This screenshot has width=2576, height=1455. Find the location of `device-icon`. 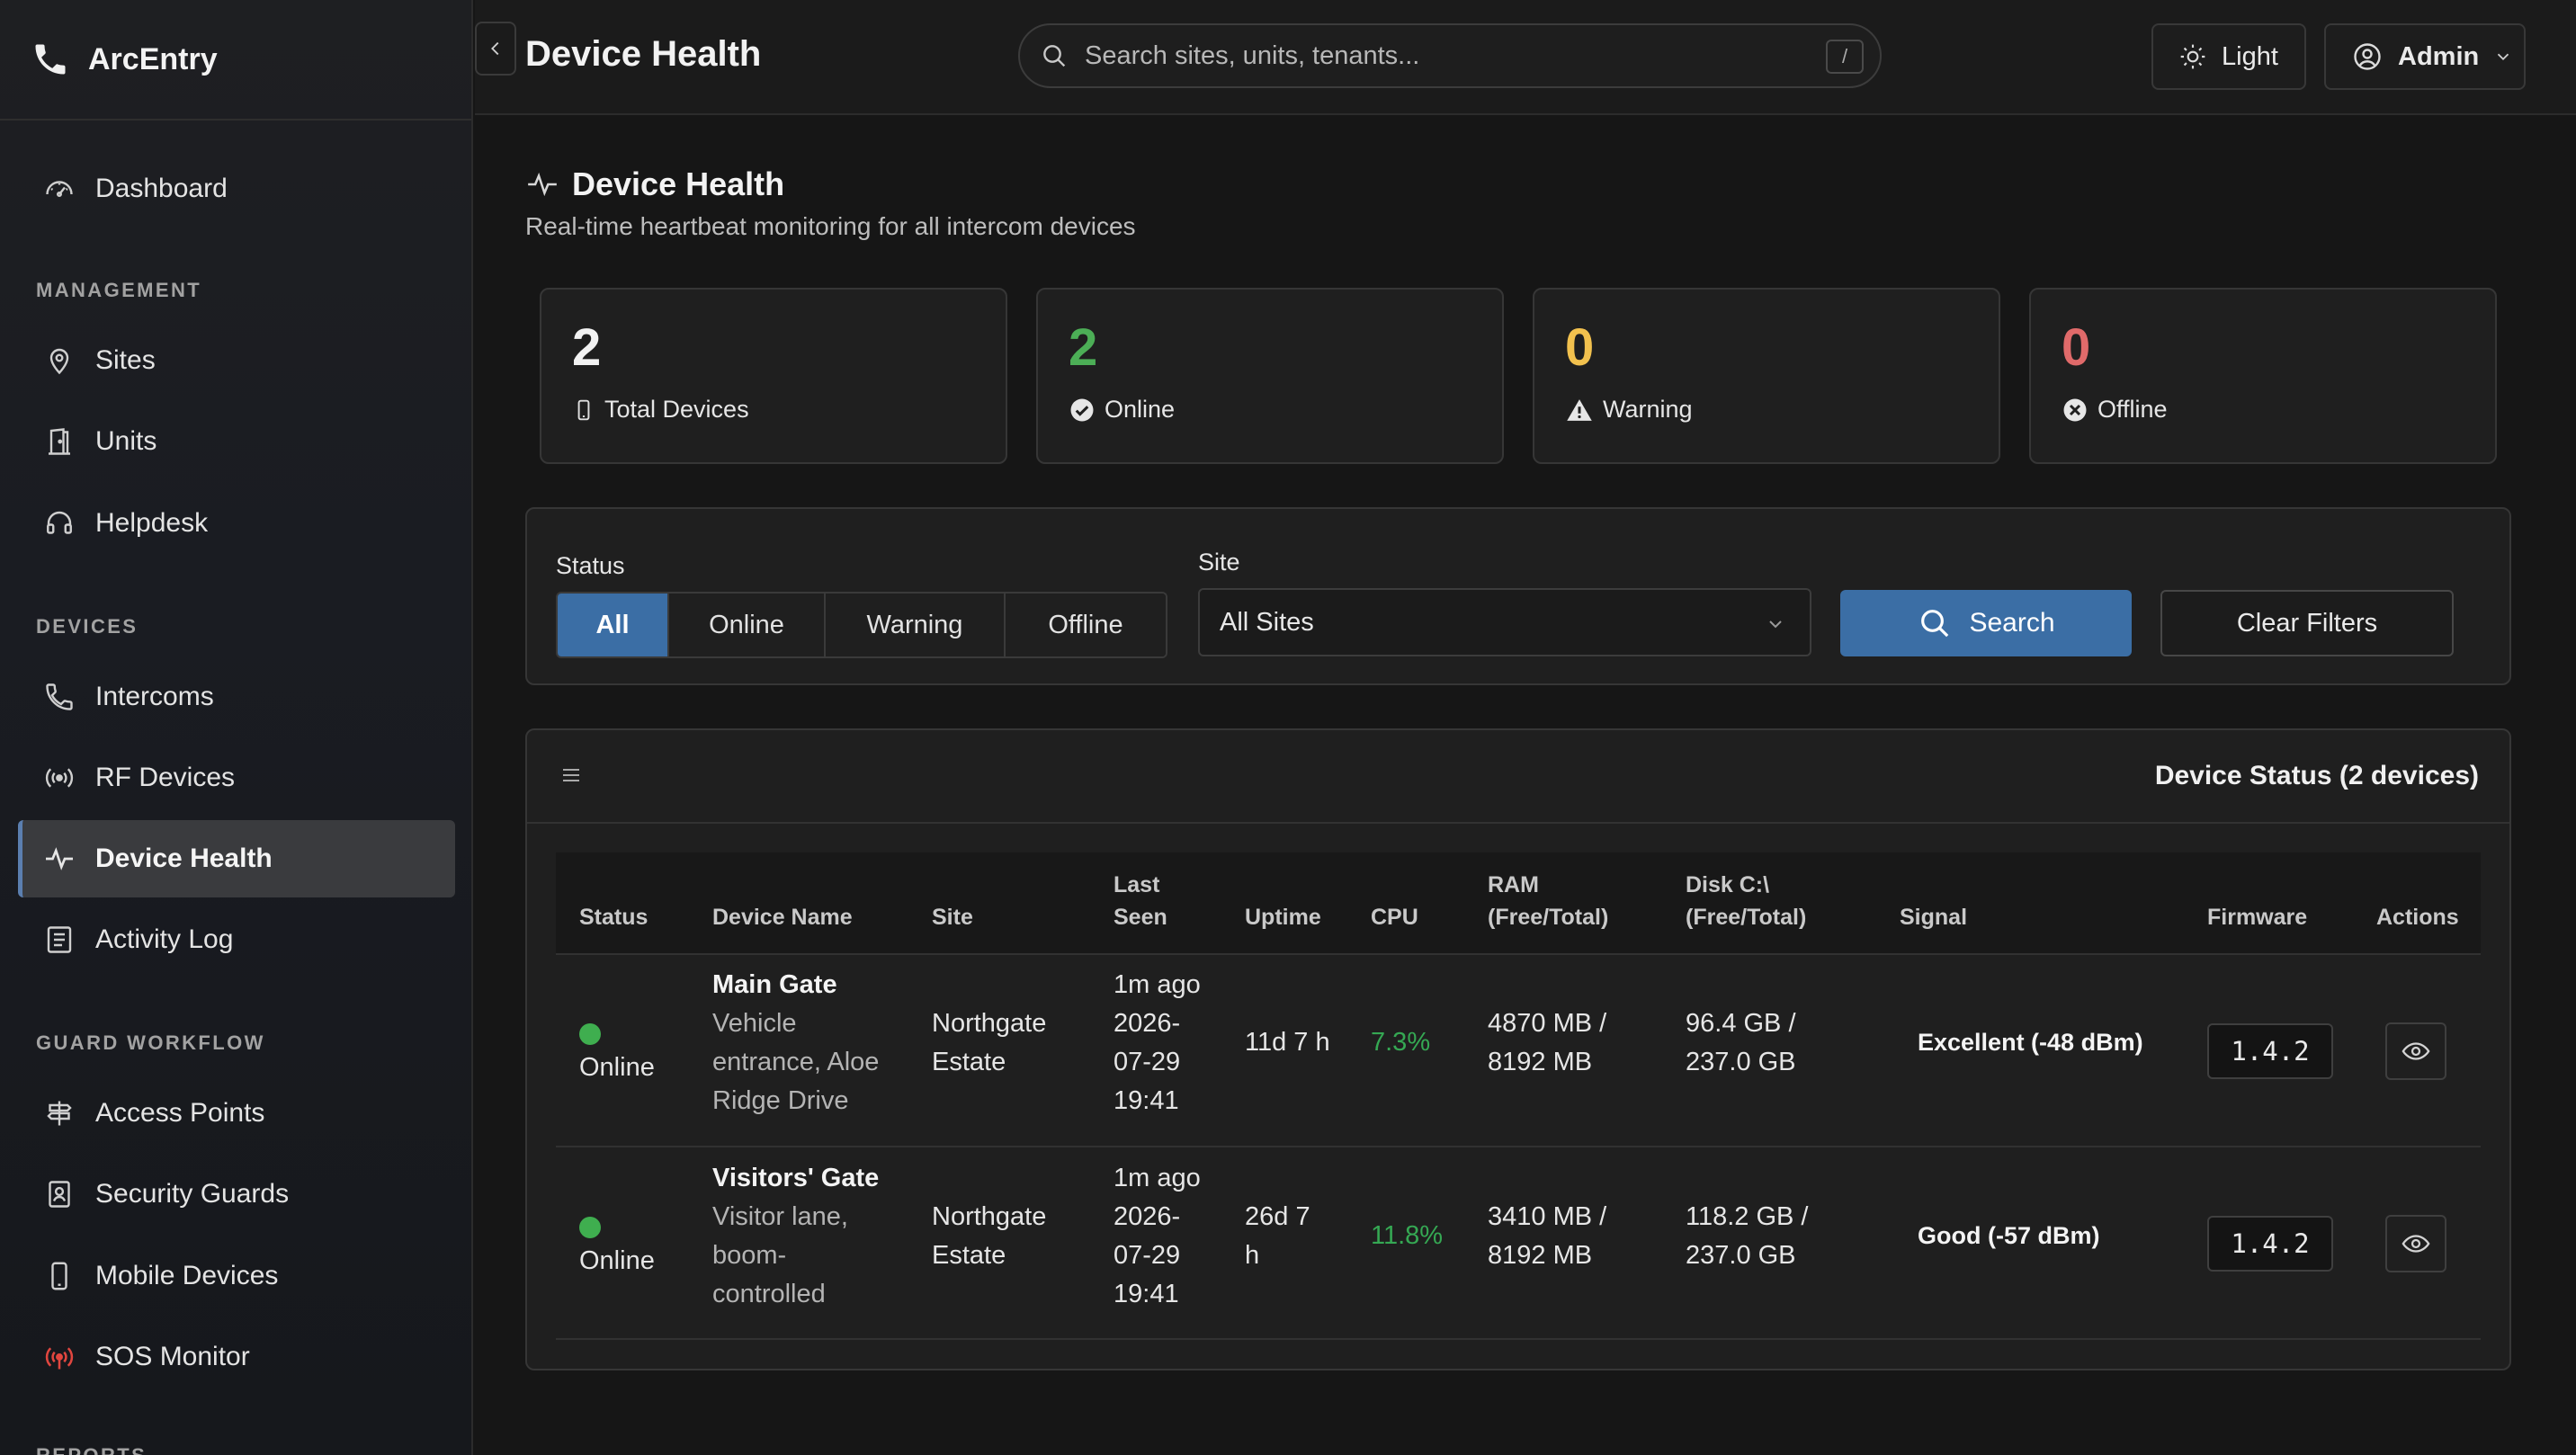

device-icon is located at coordinates (583, 410).